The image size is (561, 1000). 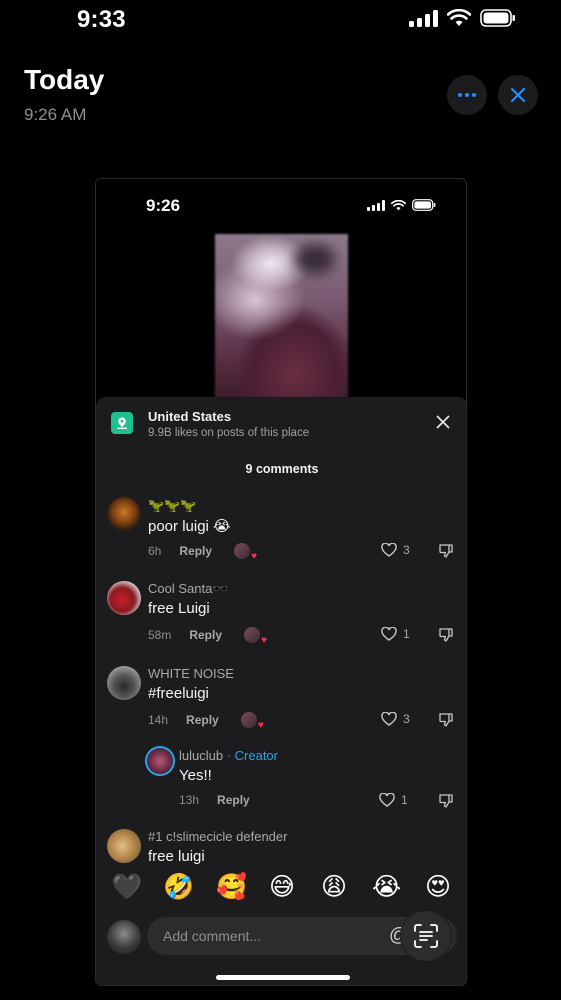 I want to click on live-text-scan-button, so click(x=426, y=936).